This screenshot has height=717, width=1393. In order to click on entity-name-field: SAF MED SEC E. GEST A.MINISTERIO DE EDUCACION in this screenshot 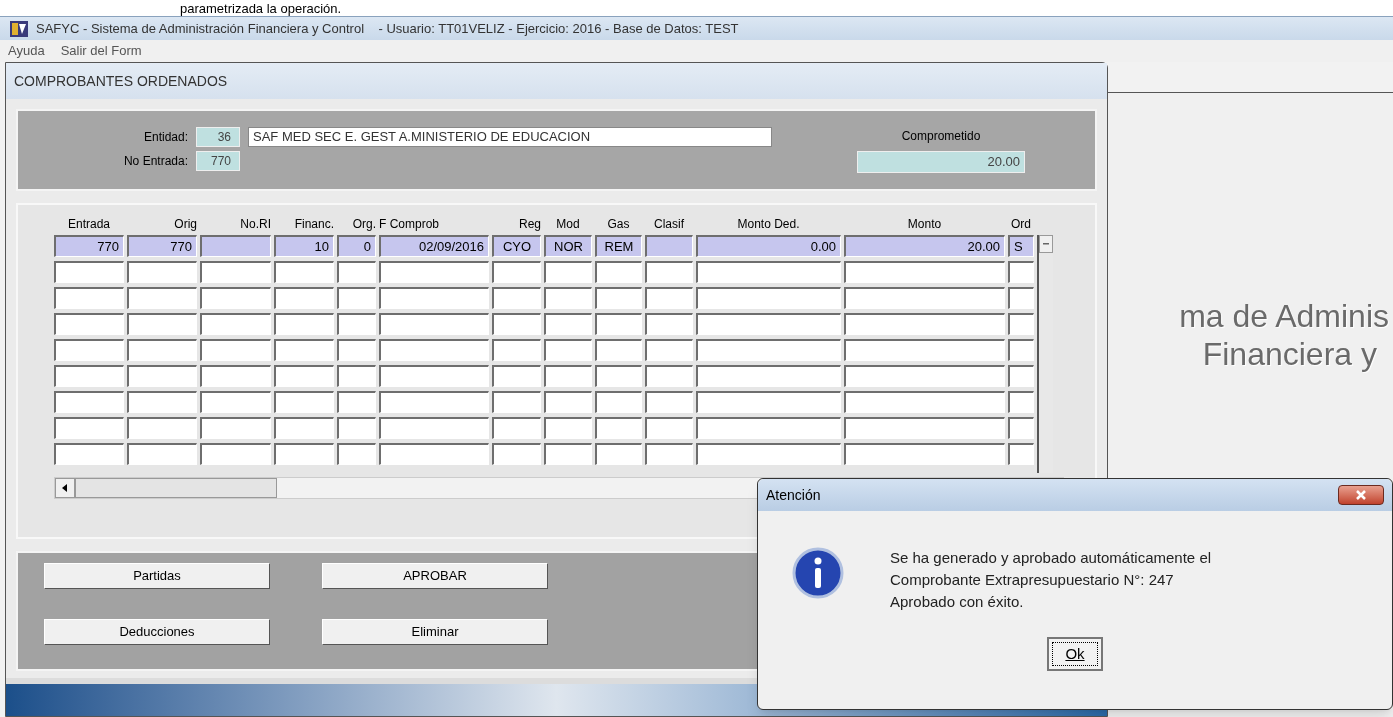, I will do `click(510, 137)`.